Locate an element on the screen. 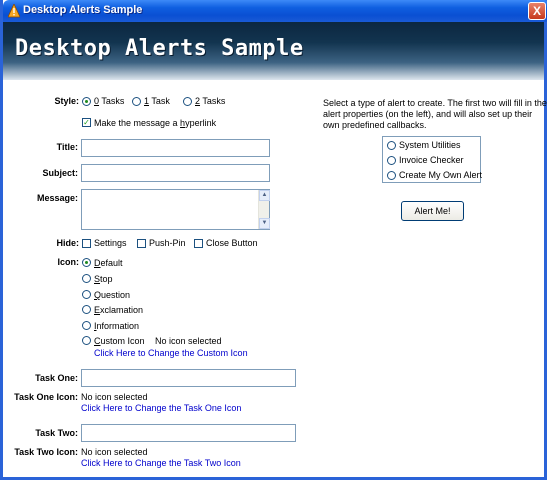 The height and width of the screenshot is (480, 547). change-custom-icon-link: Click Here to Change the Custom Icon is located at coordinates (171, 353).